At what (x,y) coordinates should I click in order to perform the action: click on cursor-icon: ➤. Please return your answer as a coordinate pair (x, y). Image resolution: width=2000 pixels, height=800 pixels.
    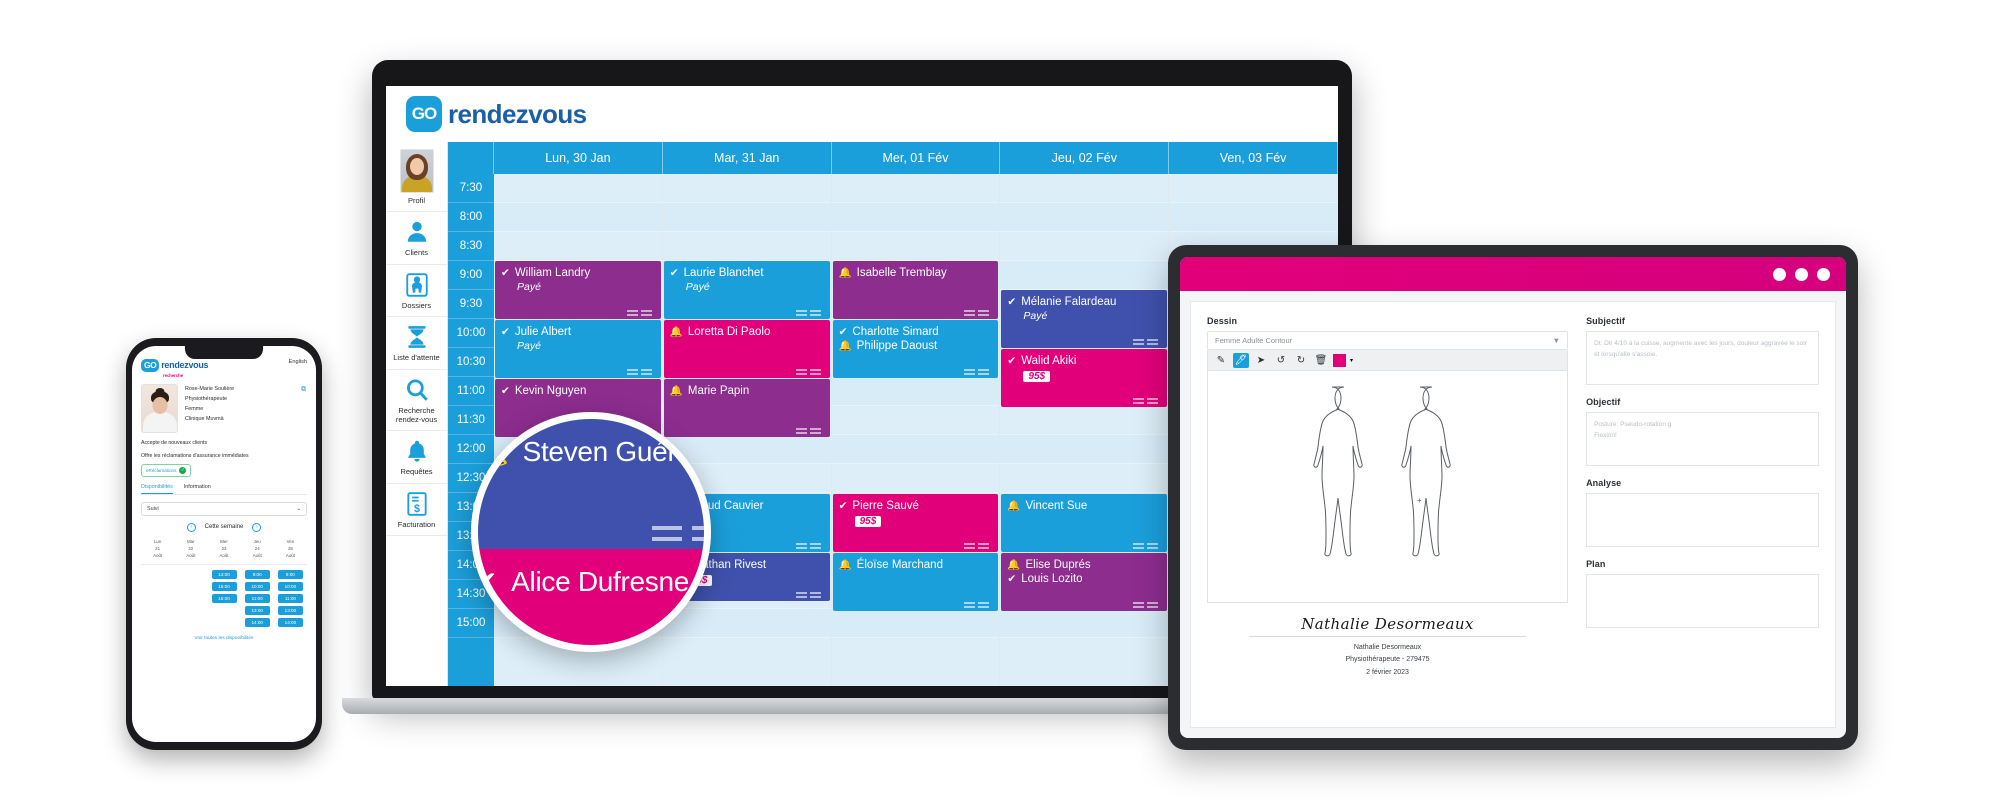
    Looking at the image, I should click on (1261, 360).